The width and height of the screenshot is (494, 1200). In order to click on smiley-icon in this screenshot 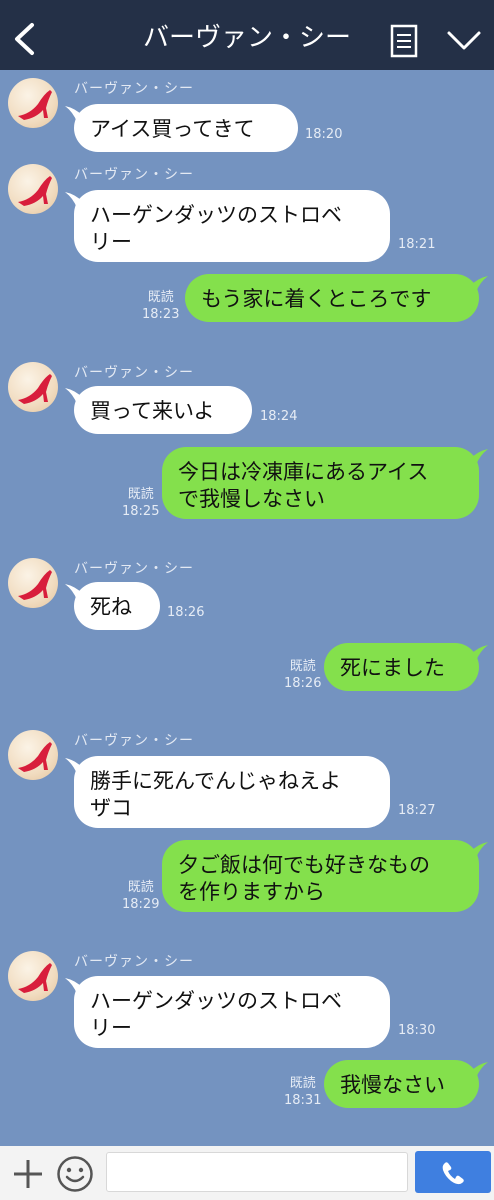, I will do `click(75, 1174)`.